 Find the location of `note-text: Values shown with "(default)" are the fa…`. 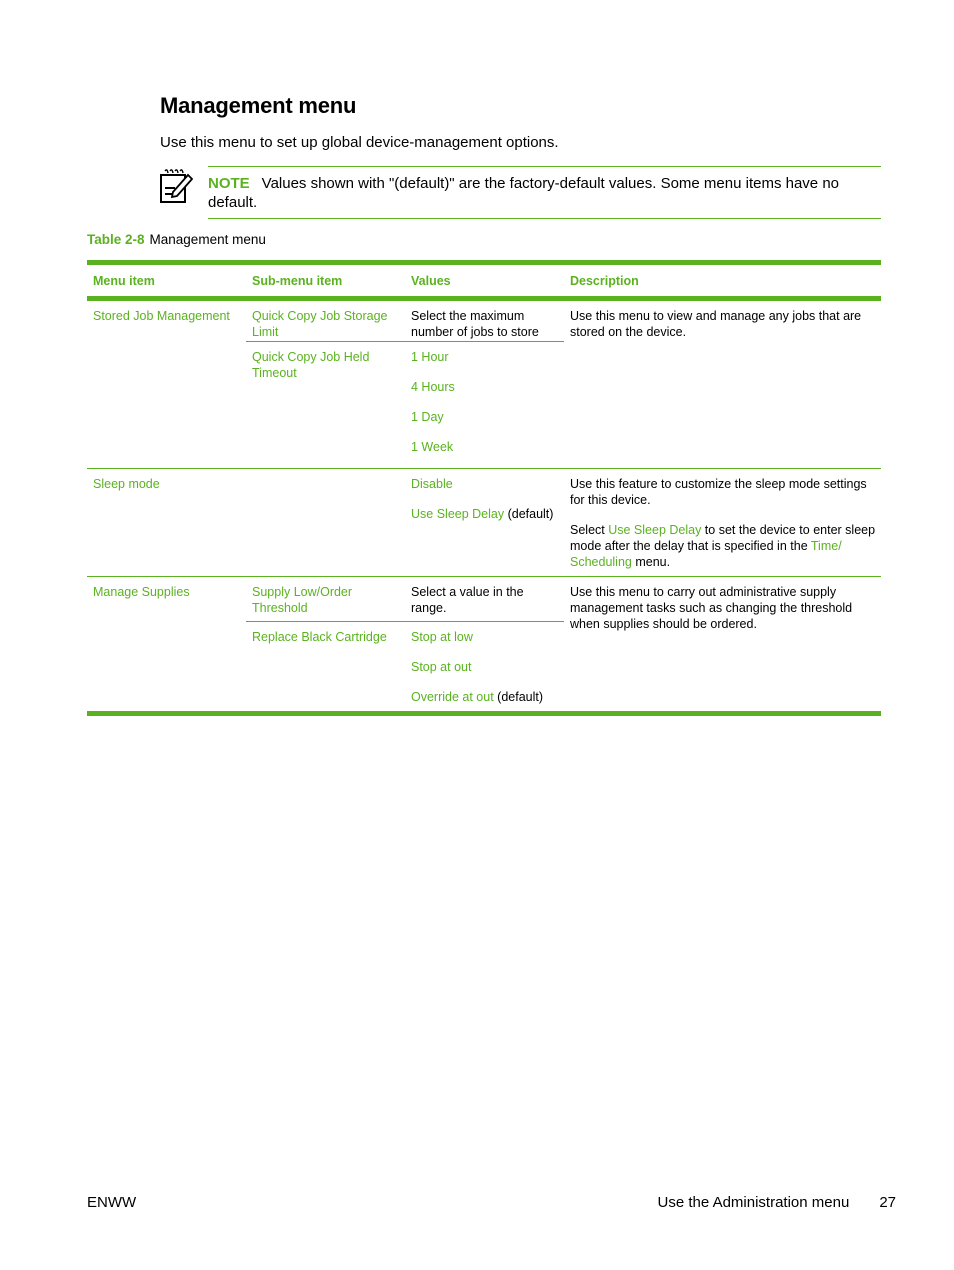

note-text: Values shown with "(default)" are the fa… is located at coordinates (524, 193).